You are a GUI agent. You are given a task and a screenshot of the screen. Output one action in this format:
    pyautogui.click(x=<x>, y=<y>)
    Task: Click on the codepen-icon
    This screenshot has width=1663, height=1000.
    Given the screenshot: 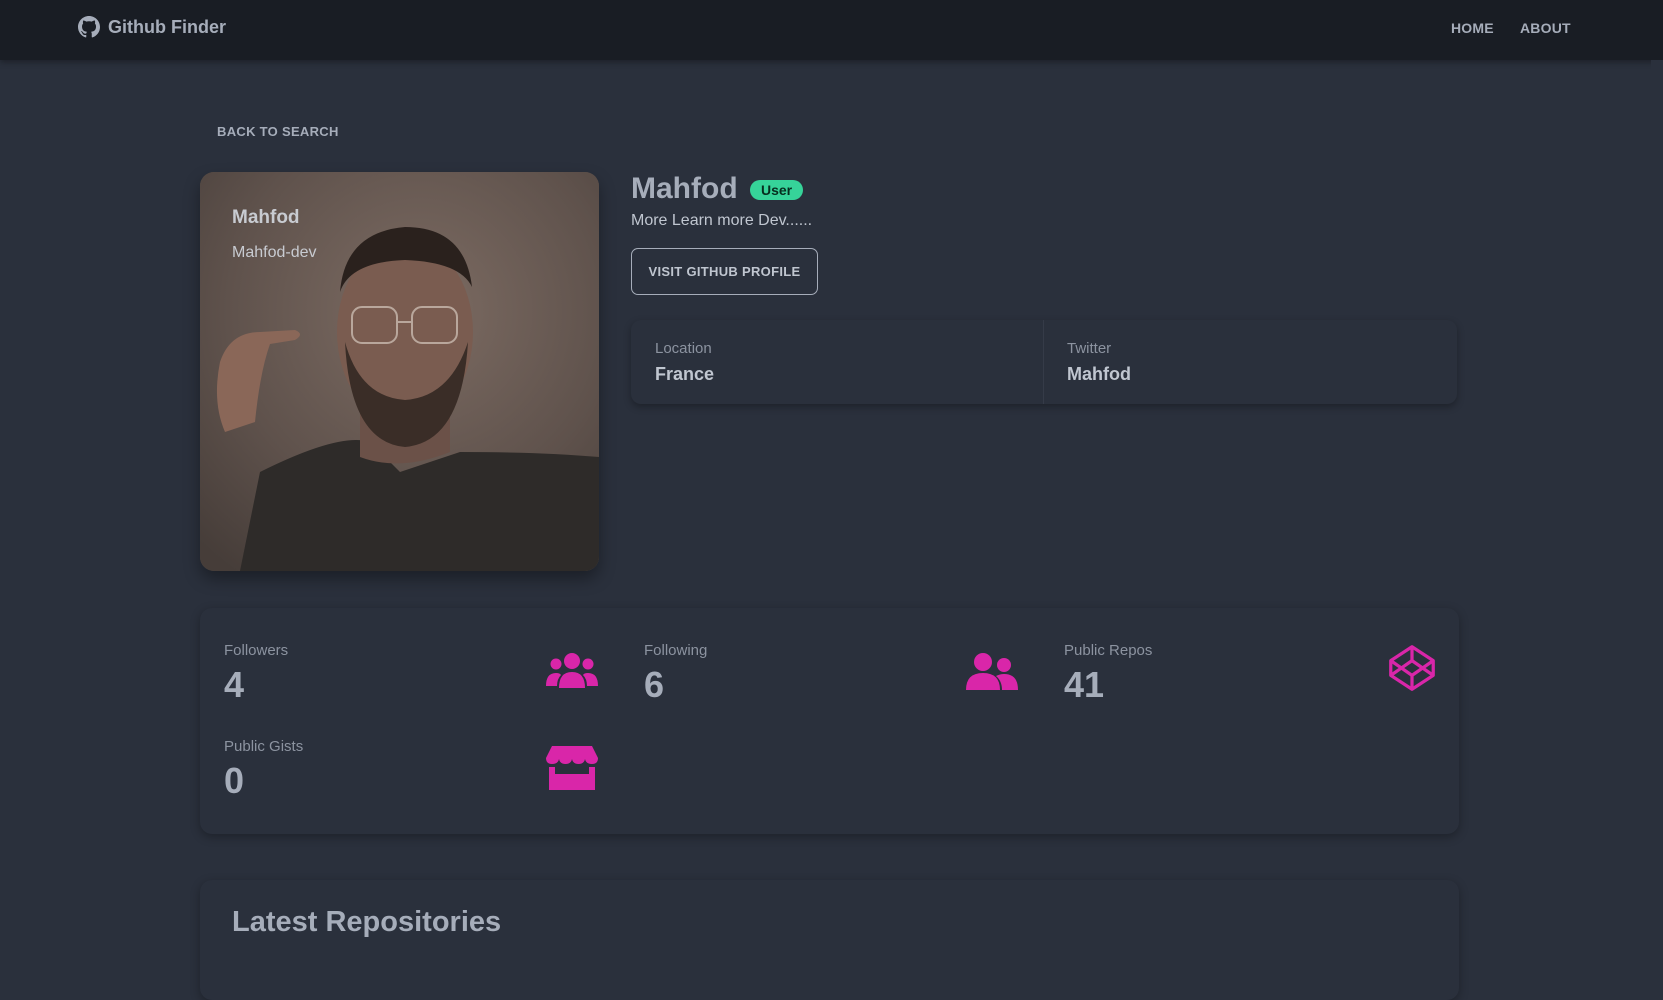 What is the action you would take?
    pyautogui.click(x=1412, y=668)
    